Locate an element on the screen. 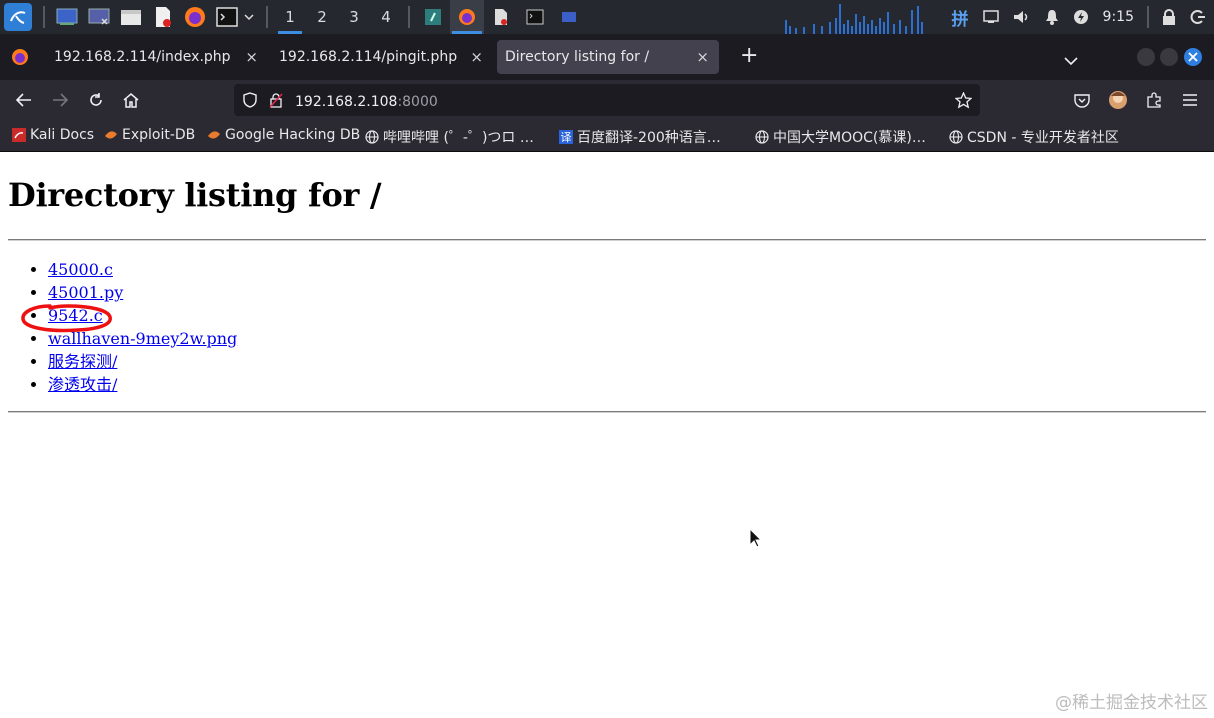  input-method-icon: 拼 is located at coordinates (960, 17).